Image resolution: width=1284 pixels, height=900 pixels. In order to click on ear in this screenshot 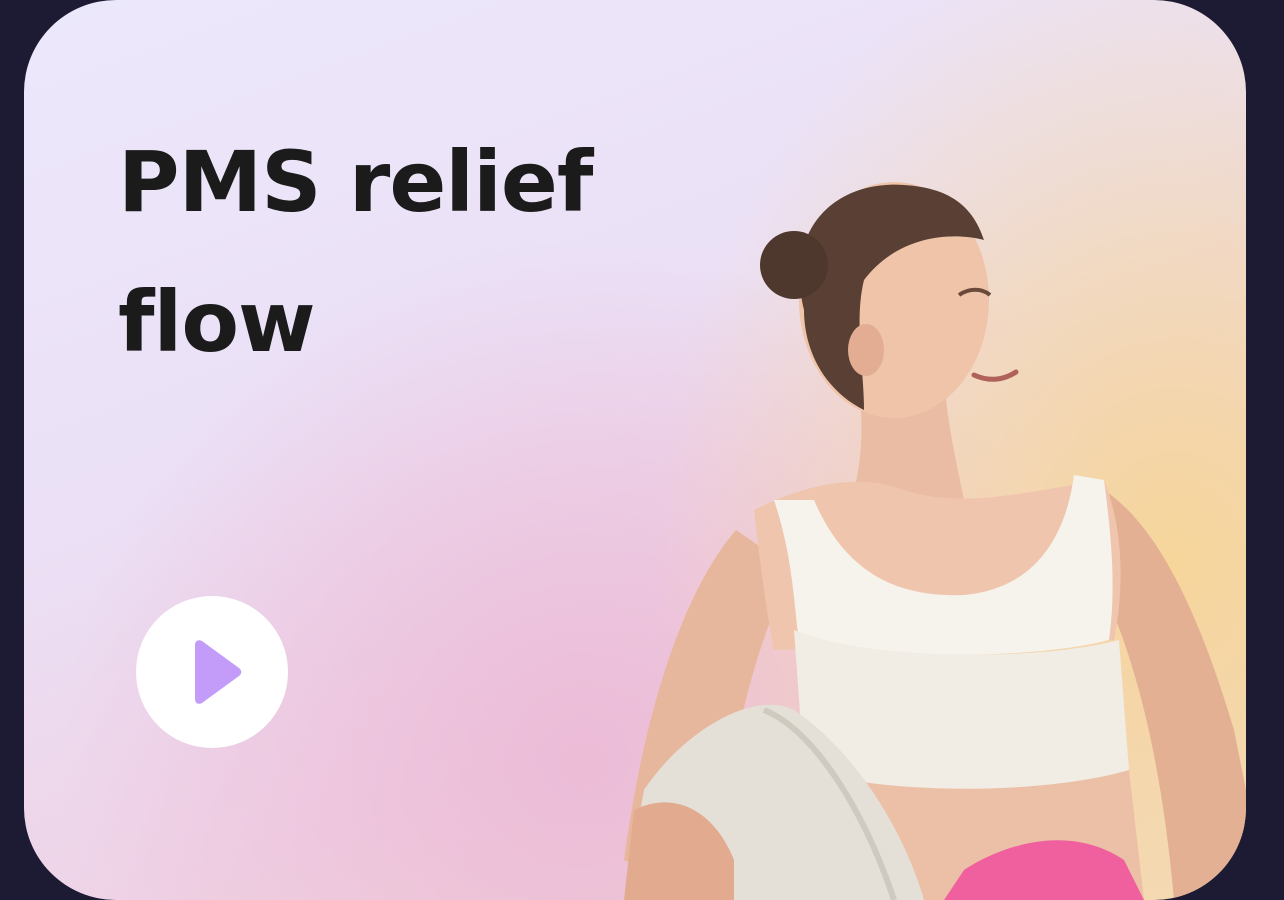, I will do `click(866, 350)`.